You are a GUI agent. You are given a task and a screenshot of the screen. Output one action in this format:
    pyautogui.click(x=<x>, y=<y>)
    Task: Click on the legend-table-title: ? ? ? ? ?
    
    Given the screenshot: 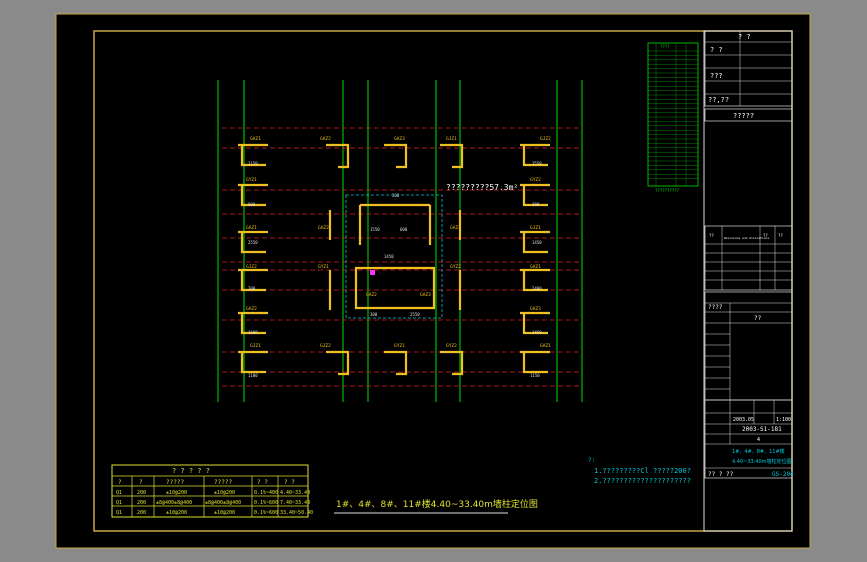 What is the action you would take?
    pyautogui.click(x=191, y=471)
    